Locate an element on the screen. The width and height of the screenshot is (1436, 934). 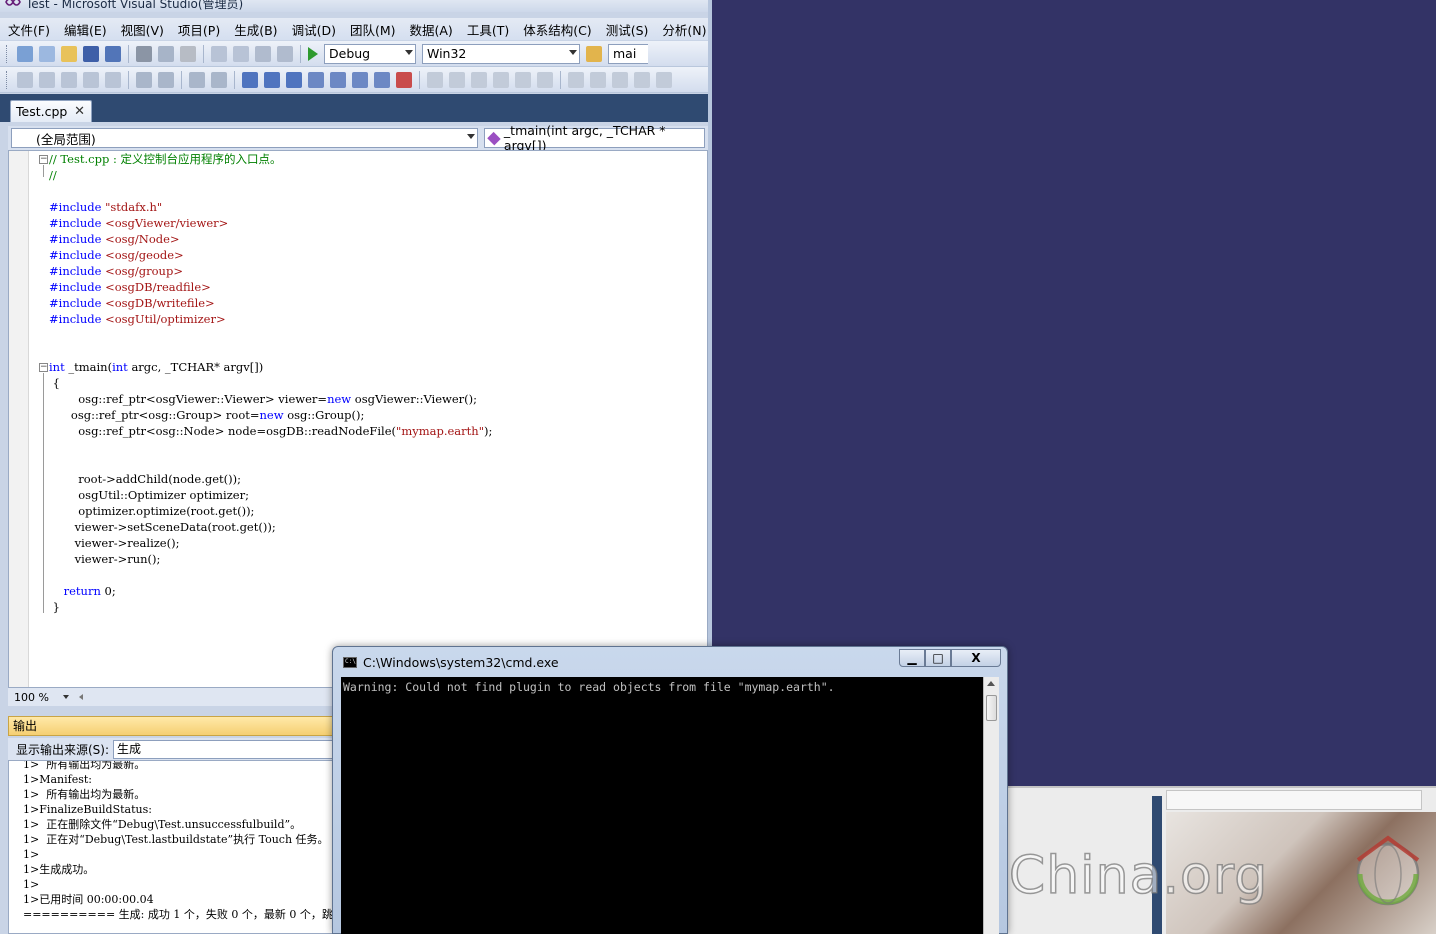
scroll-thumb is located at coordinates (991, 708).